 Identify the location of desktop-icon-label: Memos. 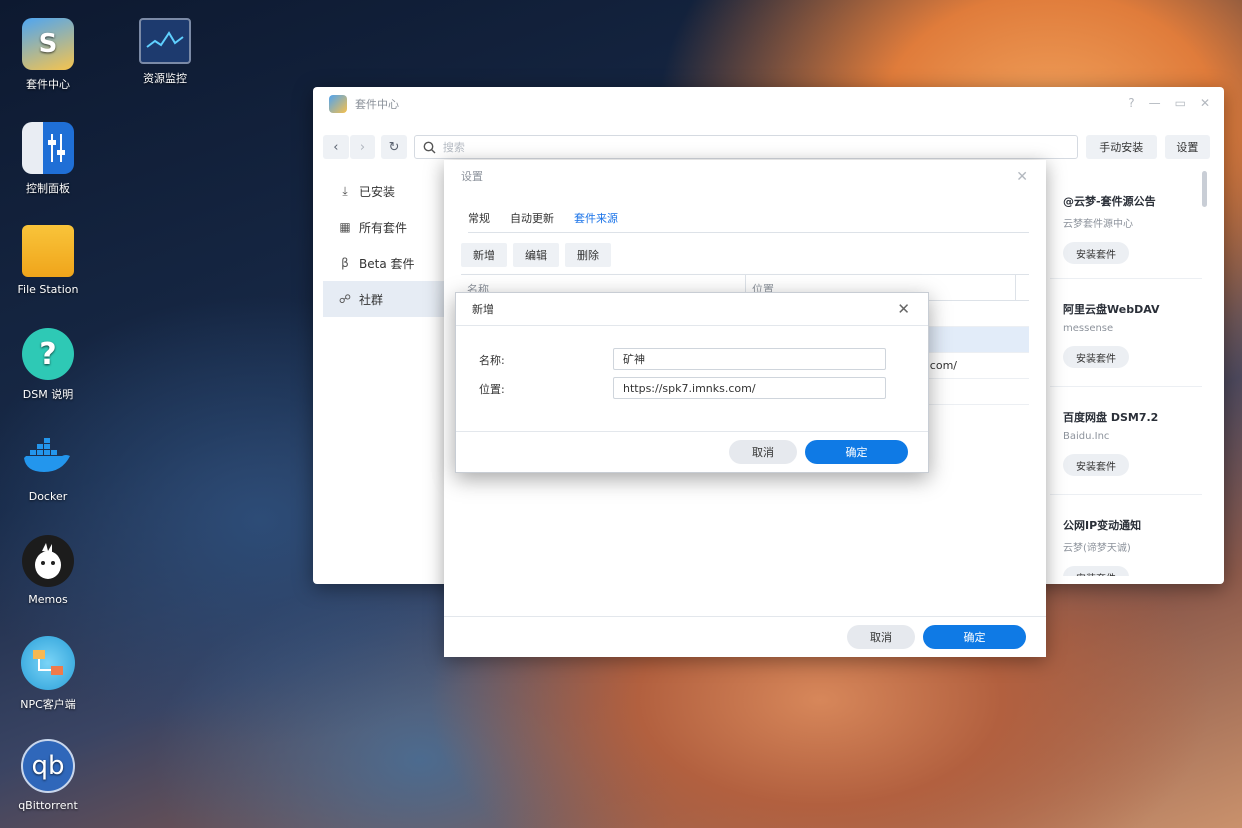
(48, 599).